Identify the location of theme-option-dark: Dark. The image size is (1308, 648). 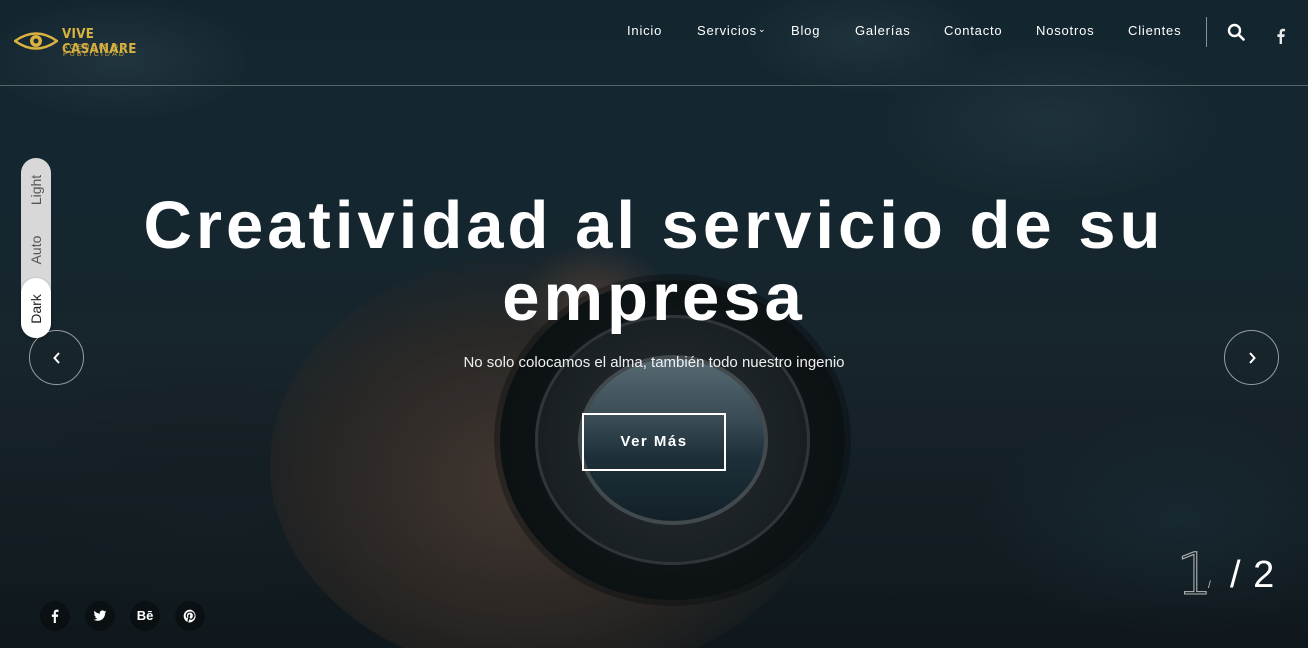
(36, 309).